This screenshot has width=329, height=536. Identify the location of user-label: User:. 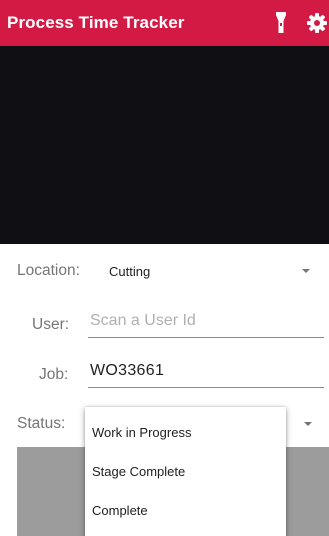
(51, 324).